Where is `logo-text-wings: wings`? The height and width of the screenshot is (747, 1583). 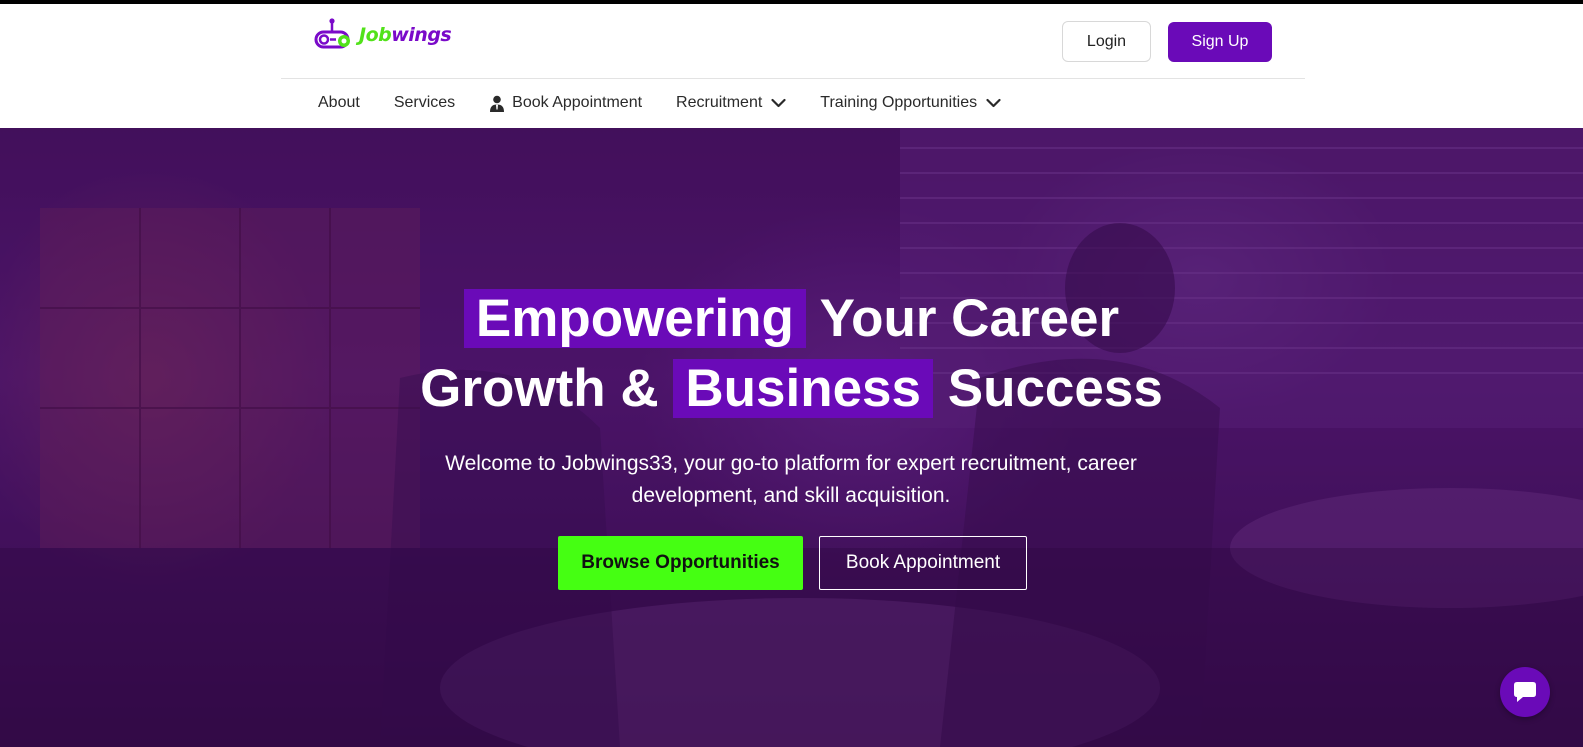 logo-text-wings: wings is located at coordinates (421, 35).